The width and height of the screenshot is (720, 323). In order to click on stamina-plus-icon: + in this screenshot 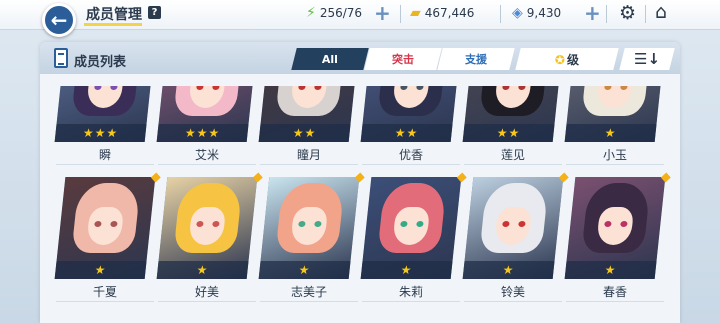, I will do `click(382, 13)`.